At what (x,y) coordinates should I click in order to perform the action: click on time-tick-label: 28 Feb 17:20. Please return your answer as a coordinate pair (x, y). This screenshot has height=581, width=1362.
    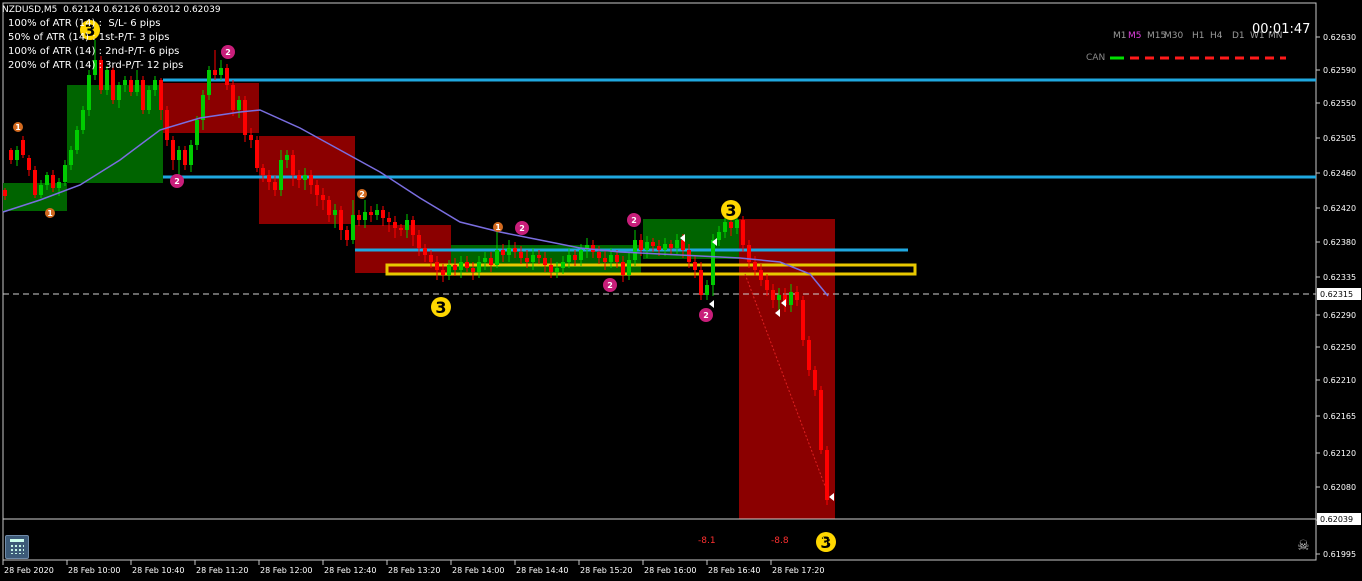
    Looking at the image, I should click on (798, 570).